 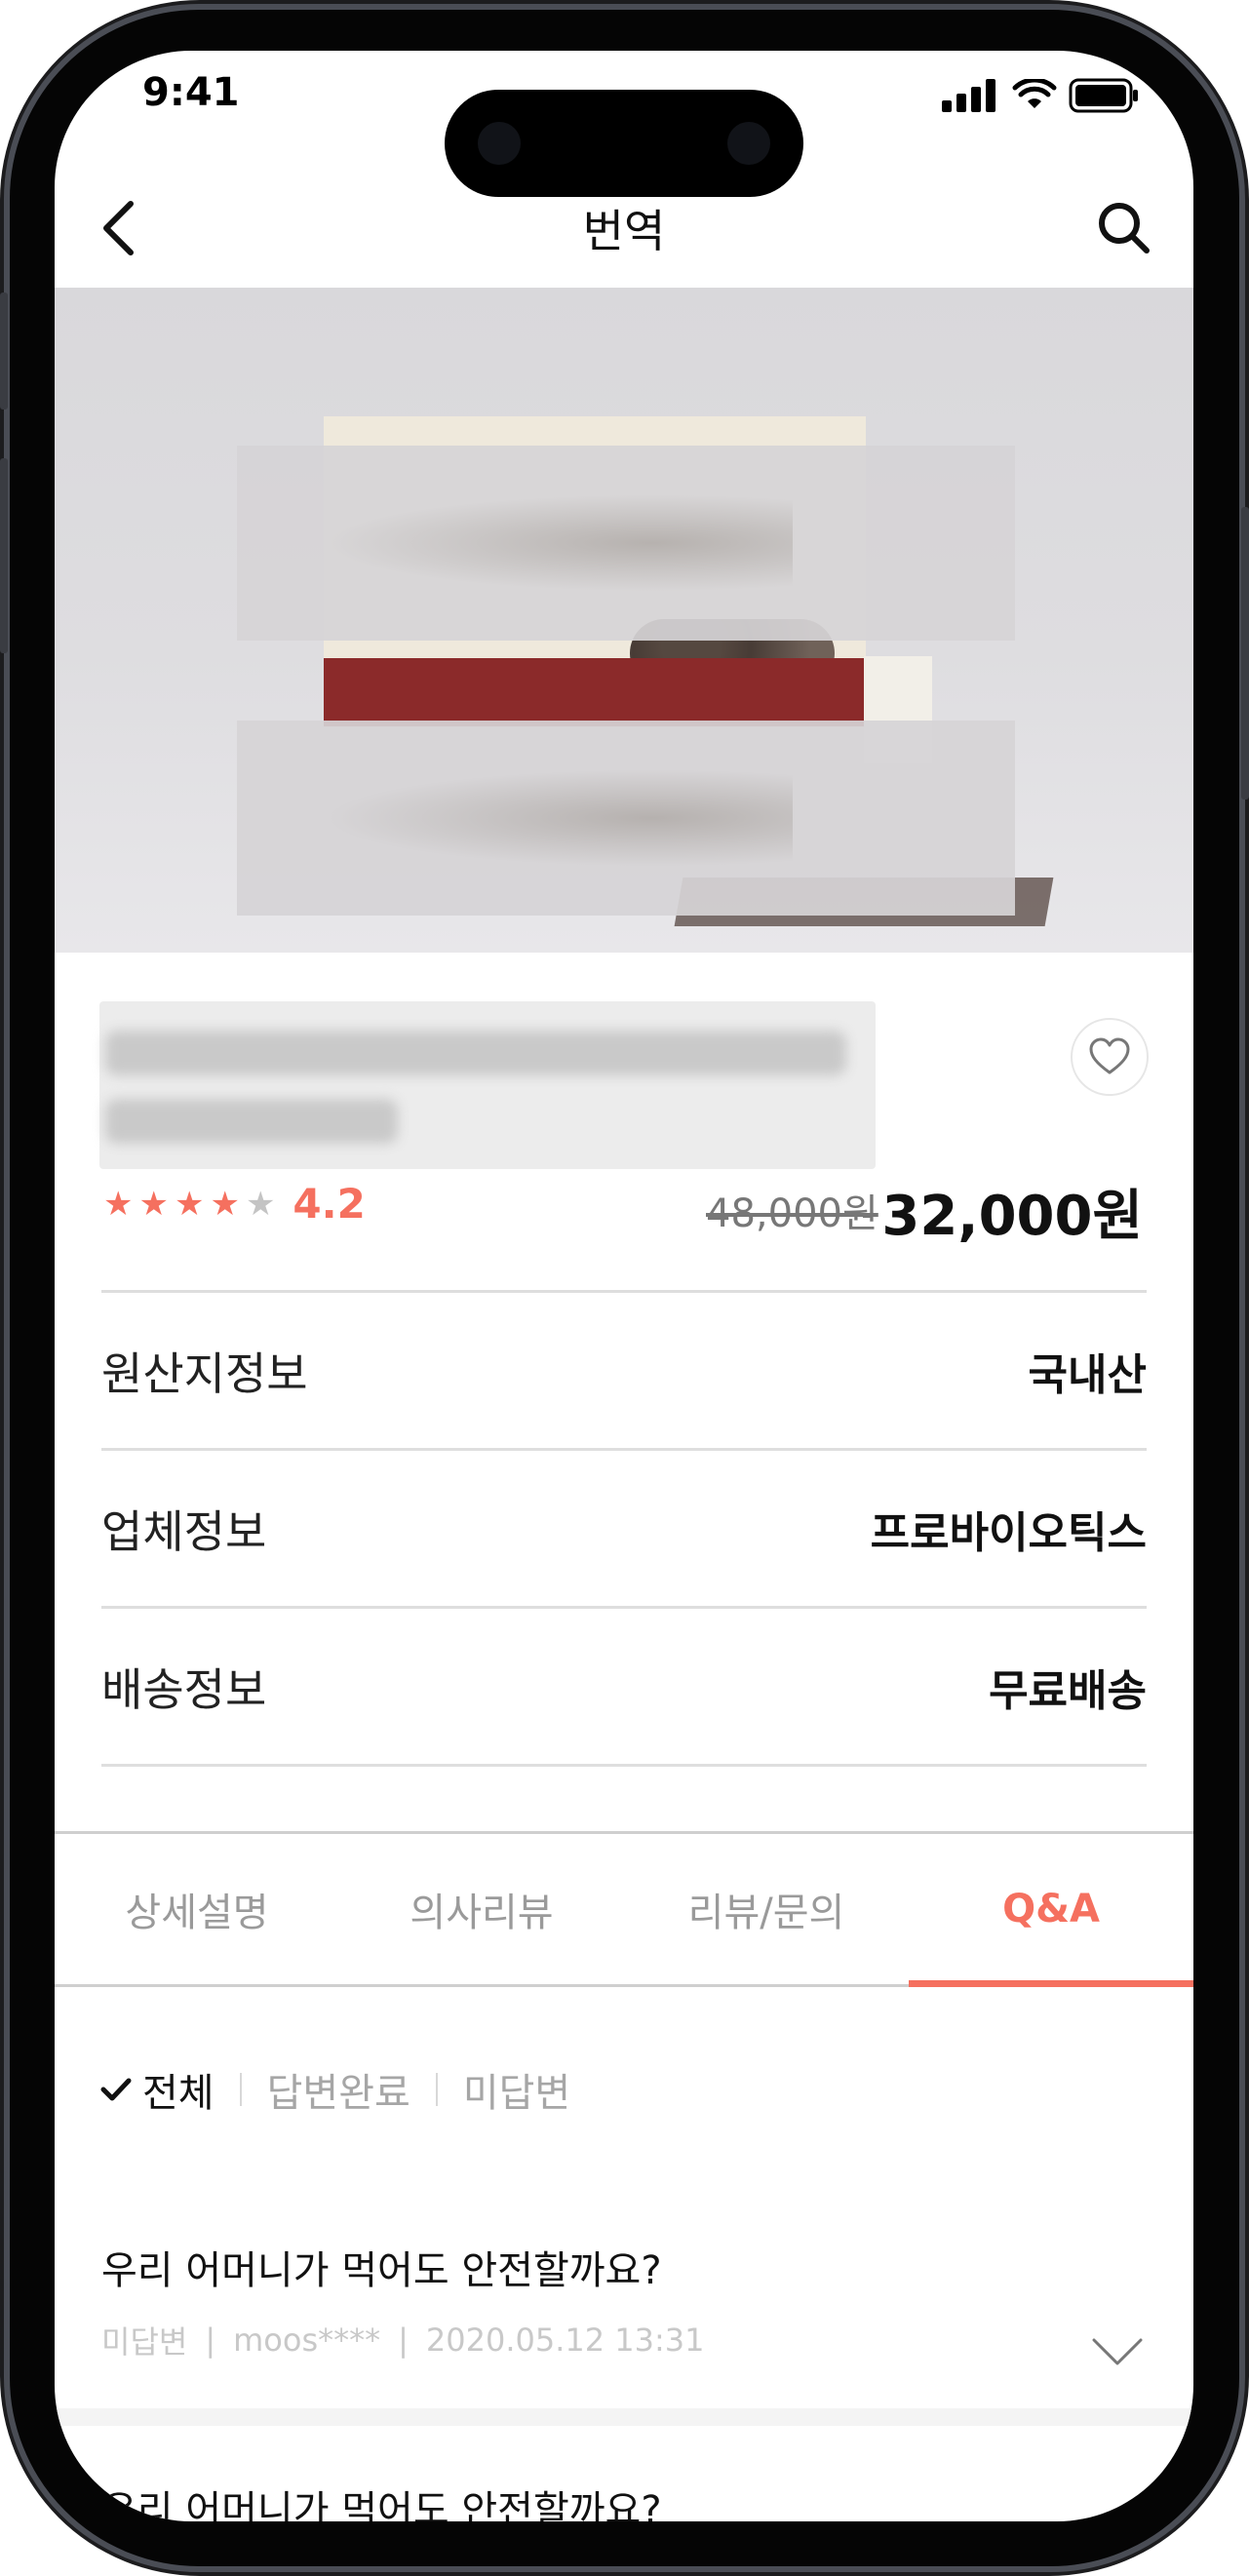 I want to click on star-rating: ★ ★ ★ ★ ★, so click(x=192, y=1204).